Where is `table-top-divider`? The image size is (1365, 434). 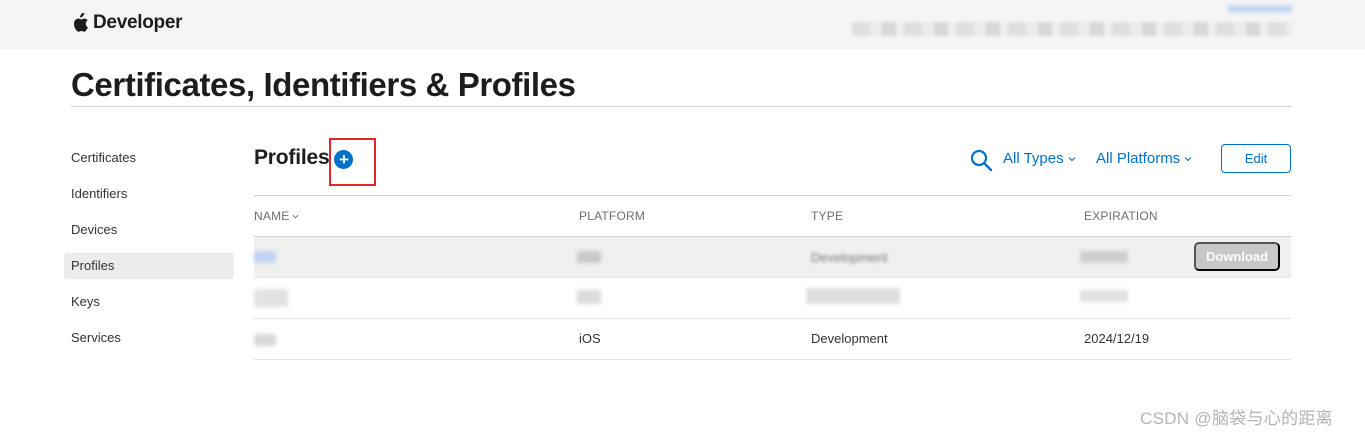 table-top-divider is located at coordinates (772, 195).